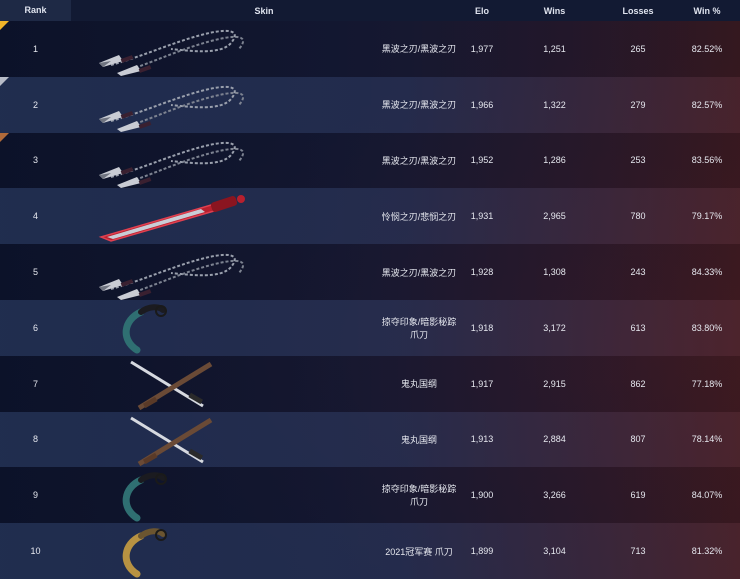 This screenshot has height=579, width=740. I want to click on skin-name-text: 2021冠军赛 爪刀, so click(419, 551).